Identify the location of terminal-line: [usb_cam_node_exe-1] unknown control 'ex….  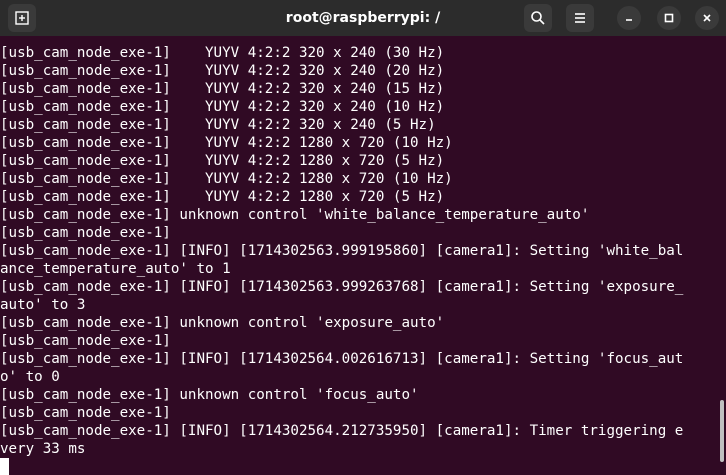
(222, 323).